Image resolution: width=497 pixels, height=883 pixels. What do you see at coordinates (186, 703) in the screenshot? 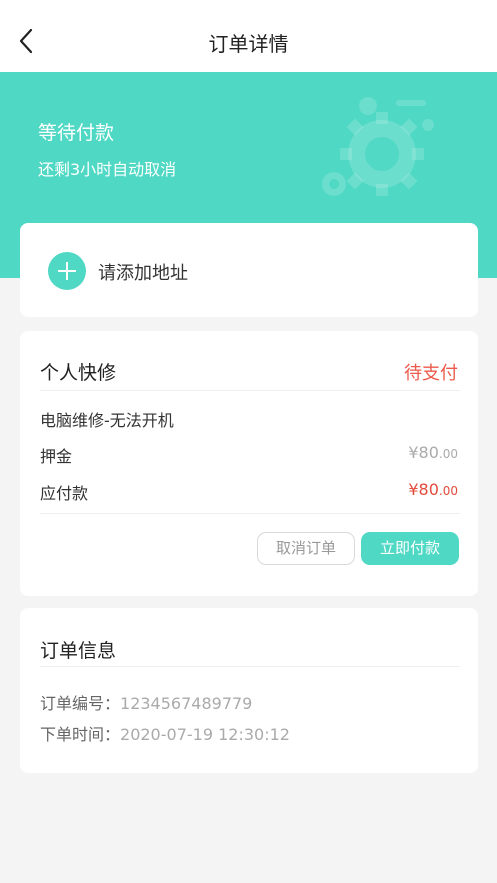
I see `order-number-value: 1234567489779` at bounding box center [186, 703].